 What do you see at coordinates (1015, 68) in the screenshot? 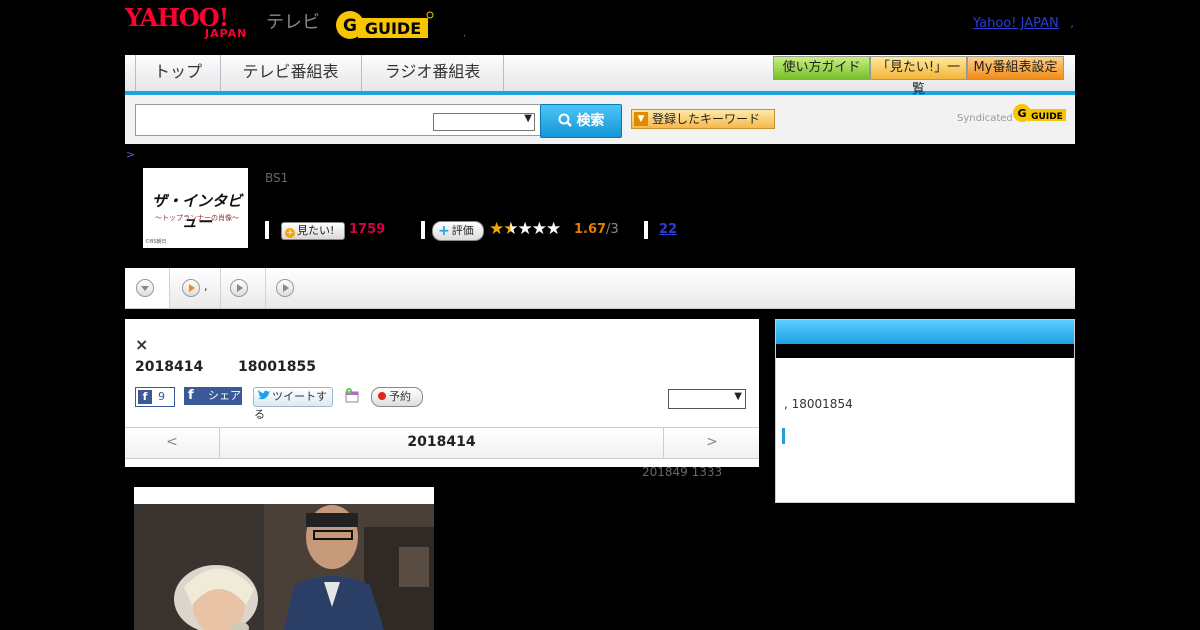
I see `my-schedule-settings-button: My番組表設定` at bounding box center [1015, 68].